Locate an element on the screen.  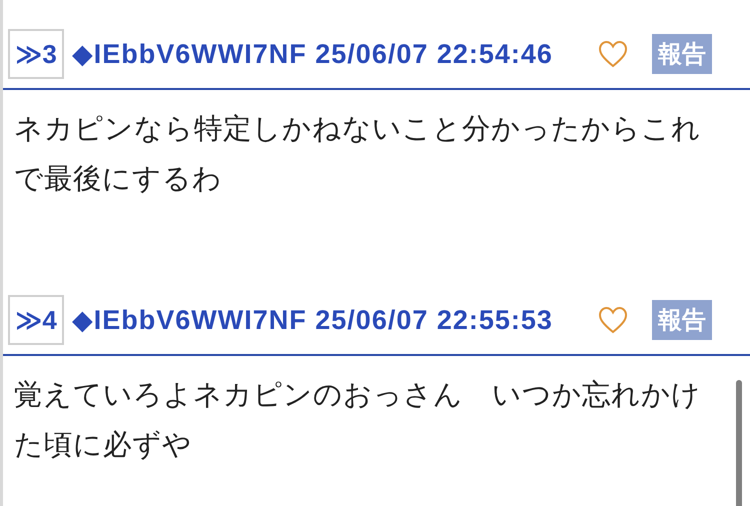
post-author-date: ◆IEbbV6WWI7NF 25/06/07 22:54:46 is located at coordinates (312, 54).